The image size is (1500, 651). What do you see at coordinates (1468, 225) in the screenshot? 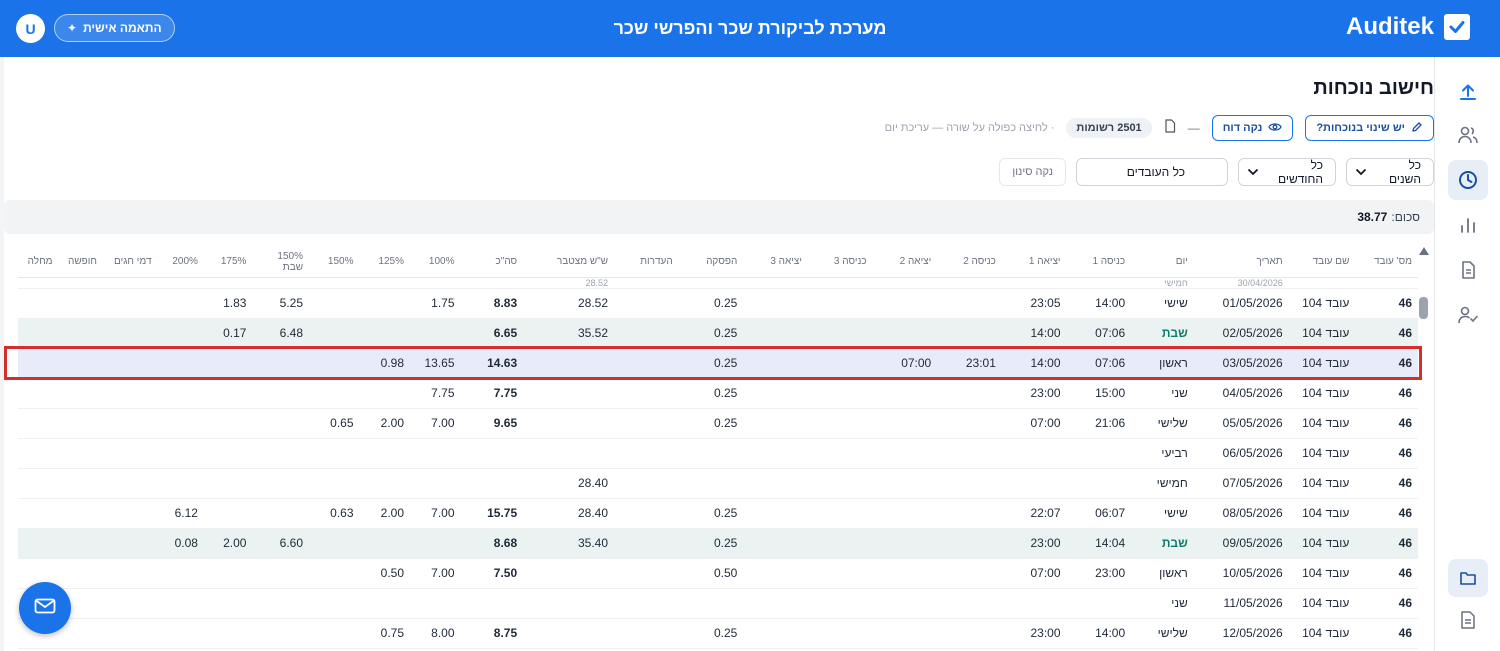
I see `bar-chart-icon` at bounding box center [1468, 225].